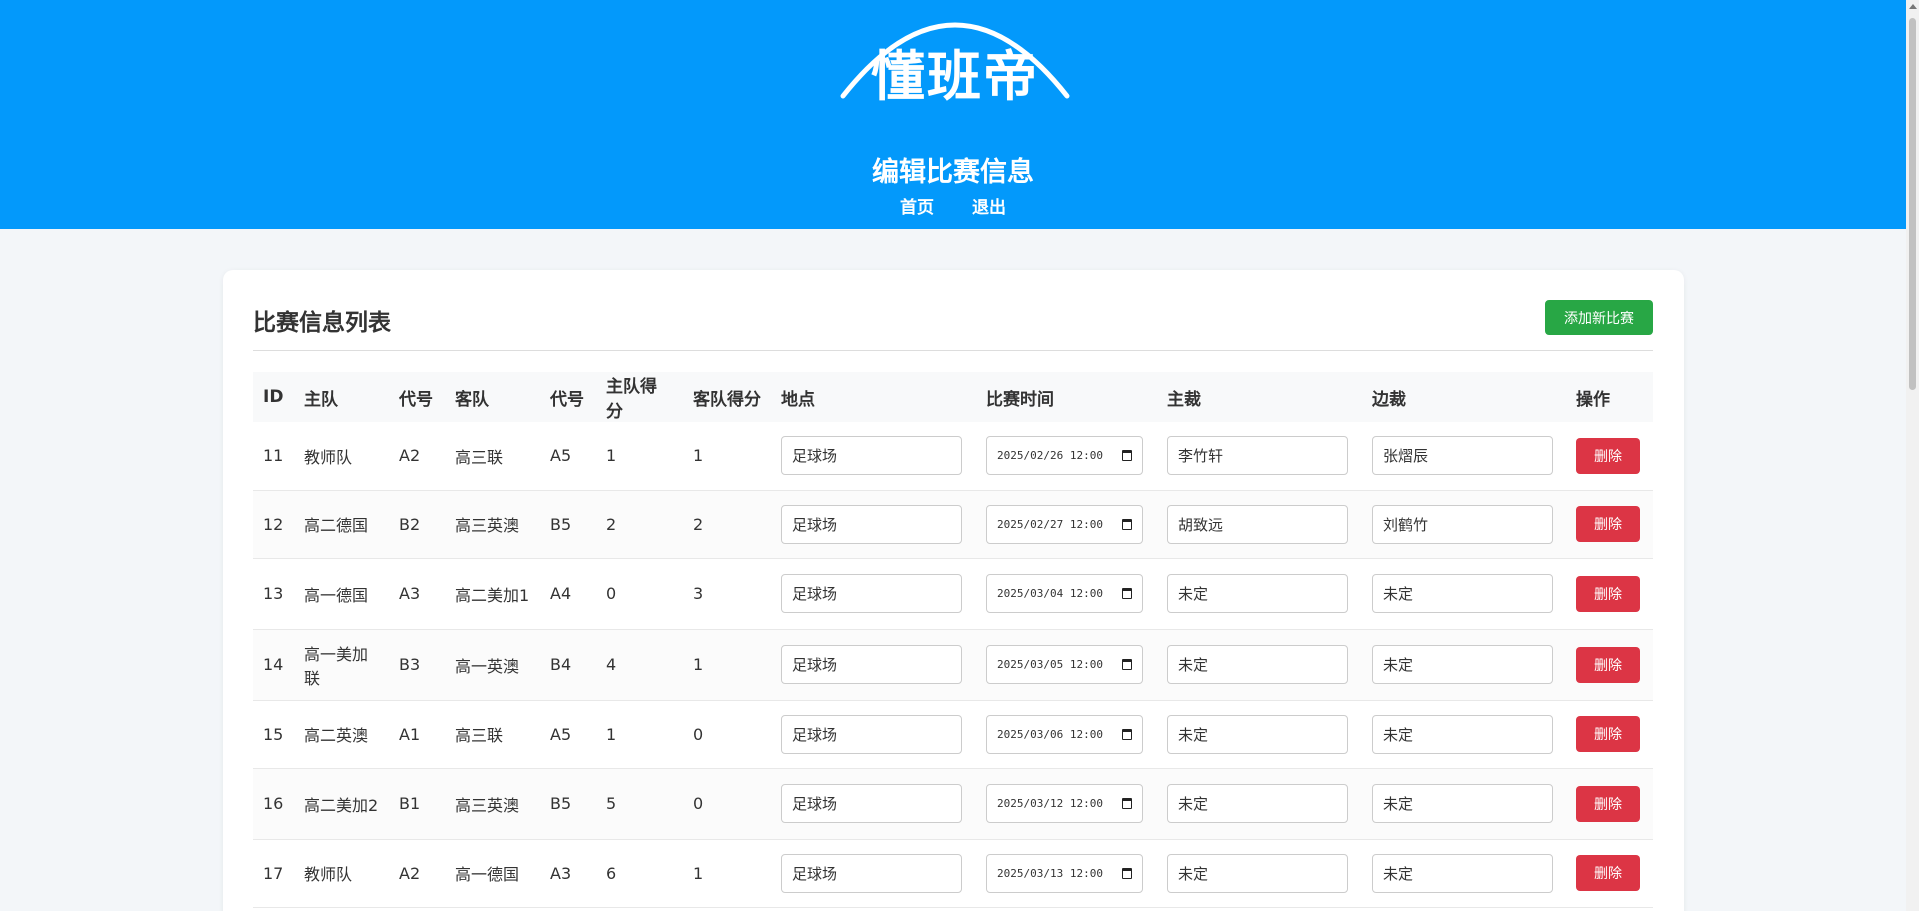  I want to click on match-time-input: 2025/02/27 12:00, so click(1064, 524).